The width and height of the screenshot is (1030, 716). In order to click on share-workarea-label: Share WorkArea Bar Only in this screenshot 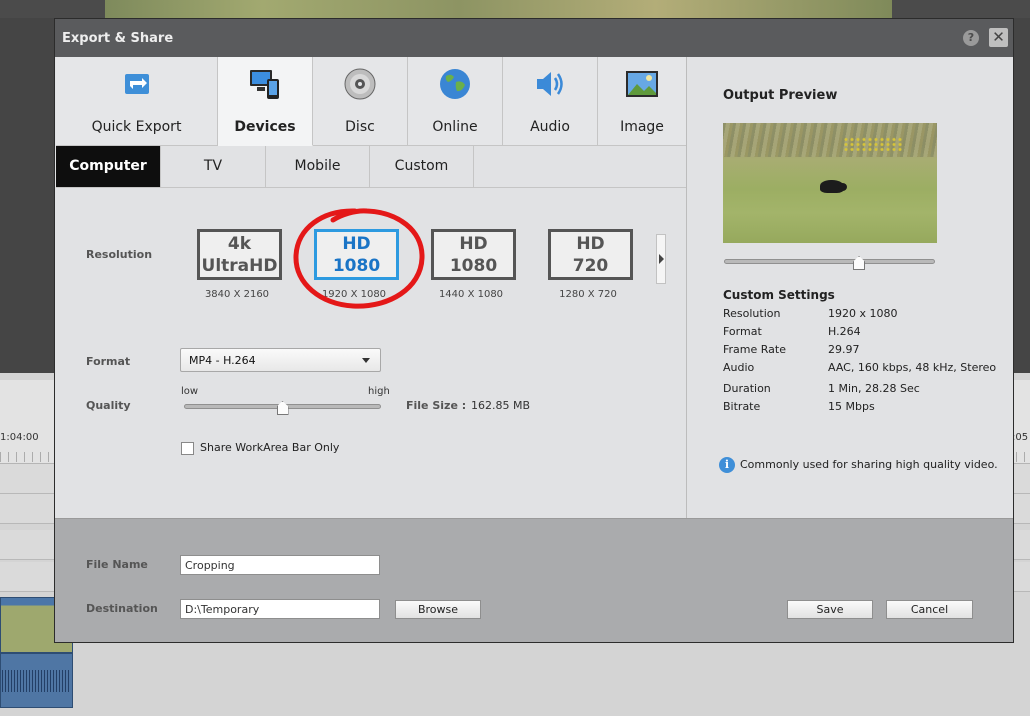, I will do `click(270, 447)`.